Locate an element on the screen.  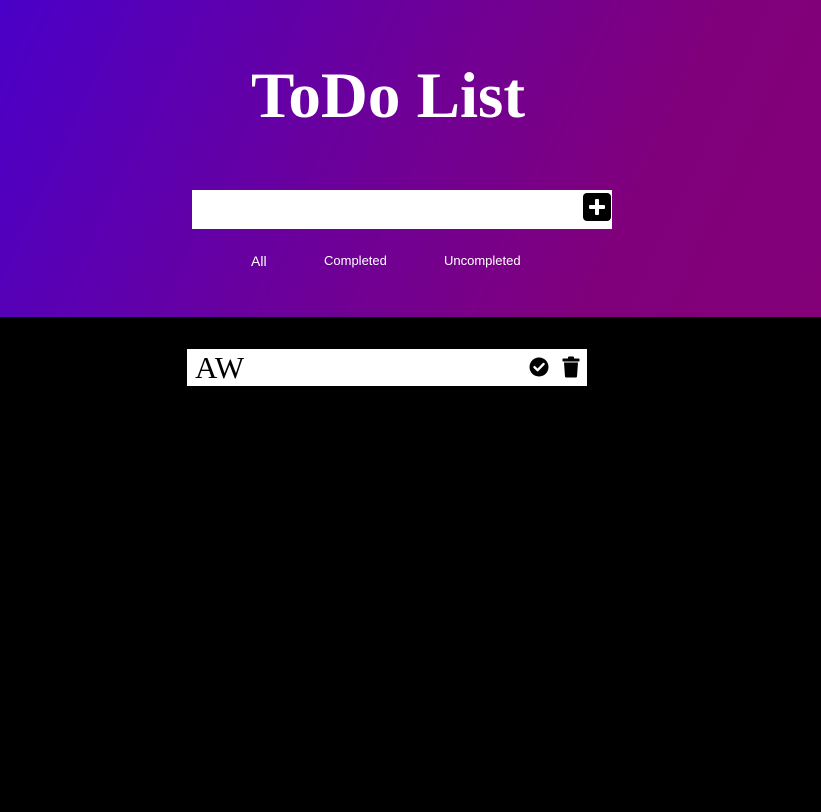
trash-icon is located at coordinates (571, 367).